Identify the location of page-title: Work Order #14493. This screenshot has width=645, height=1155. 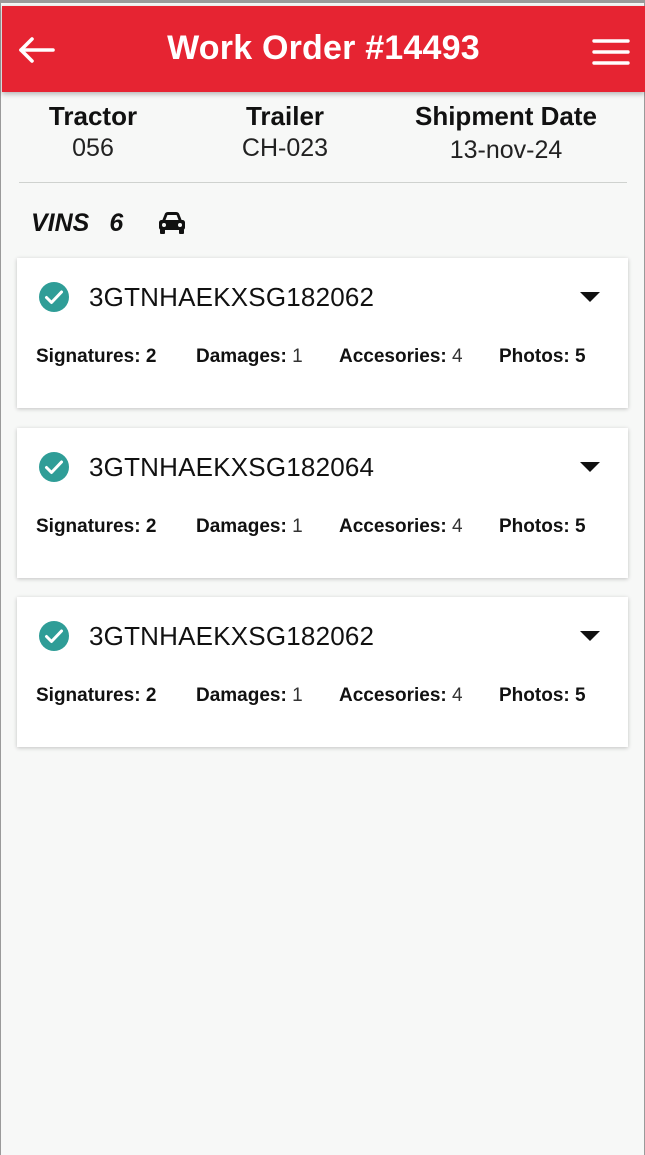
(323, 47).